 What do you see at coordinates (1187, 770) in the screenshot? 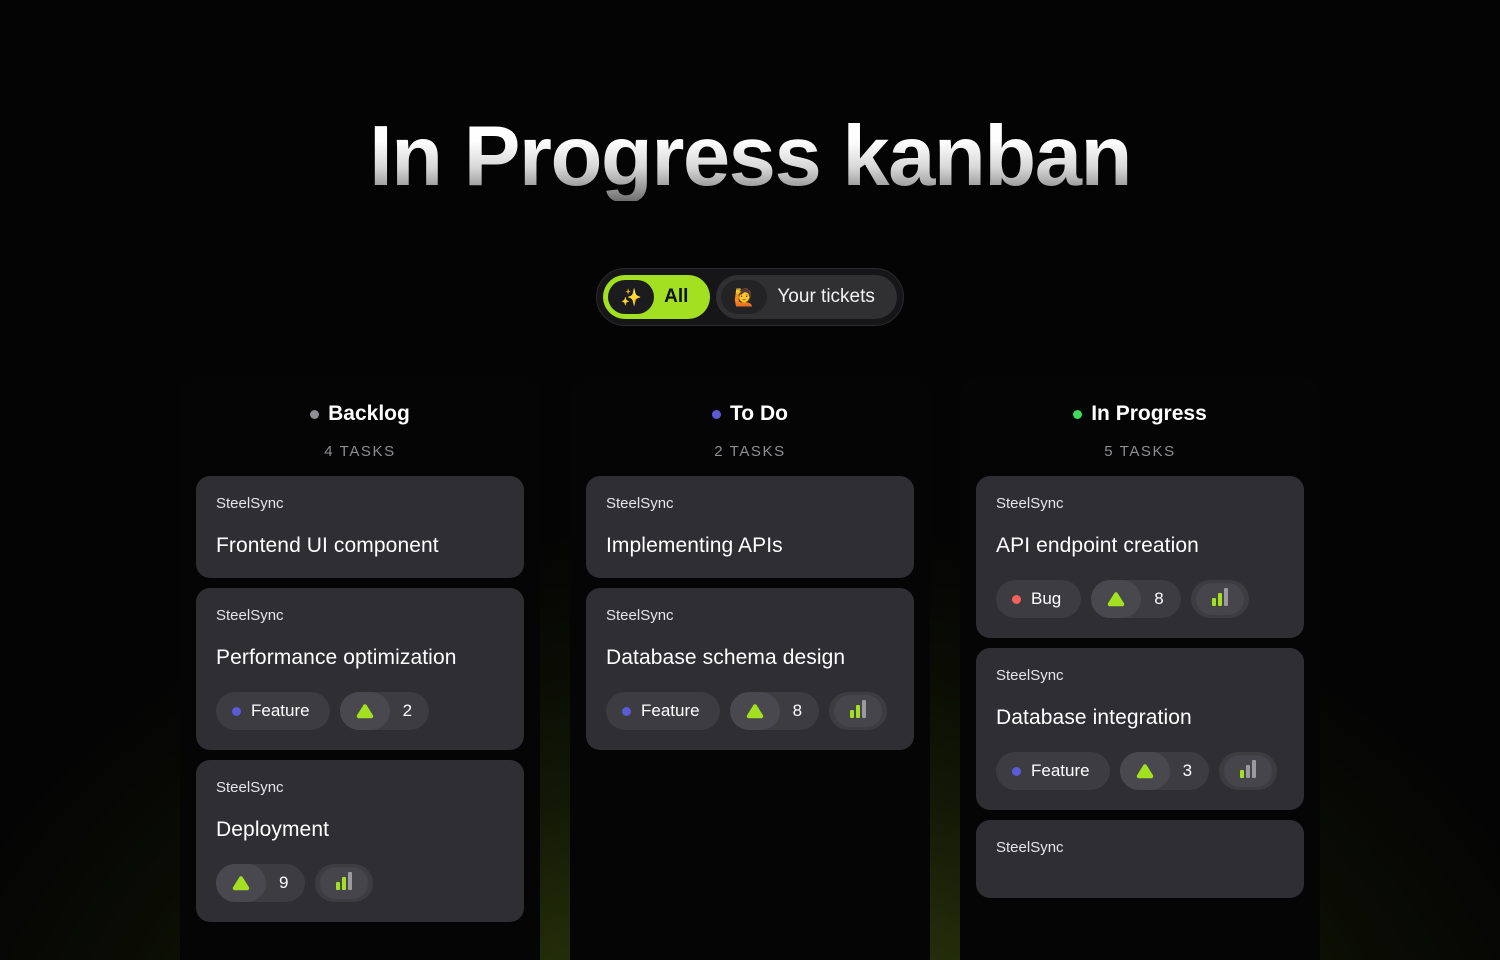
I see `badge-value: 3` at bounding box center [1187, 770].